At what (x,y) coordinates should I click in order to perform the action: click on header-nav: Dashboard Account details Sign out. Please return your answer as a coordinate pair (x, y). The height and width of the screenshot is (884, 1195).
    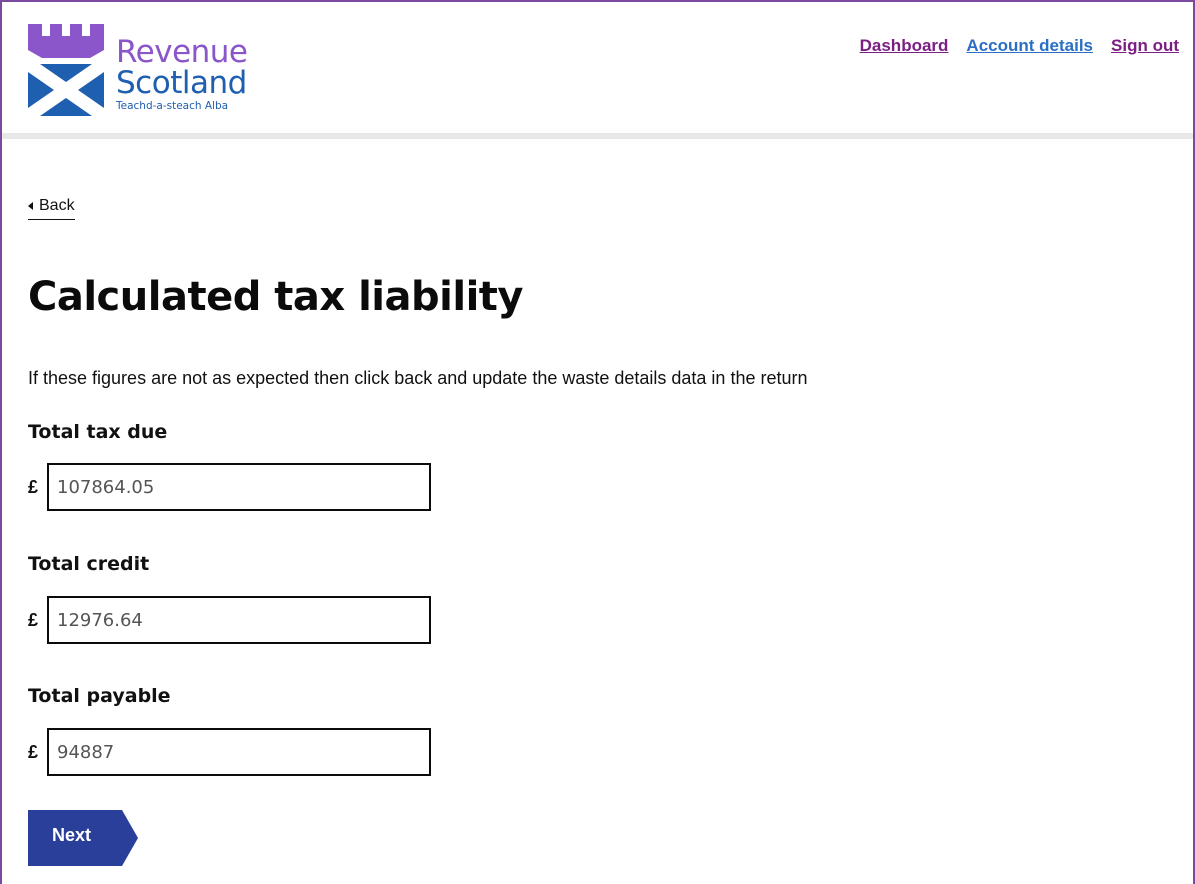
    Looking at the image, I should click on (1019, 46).